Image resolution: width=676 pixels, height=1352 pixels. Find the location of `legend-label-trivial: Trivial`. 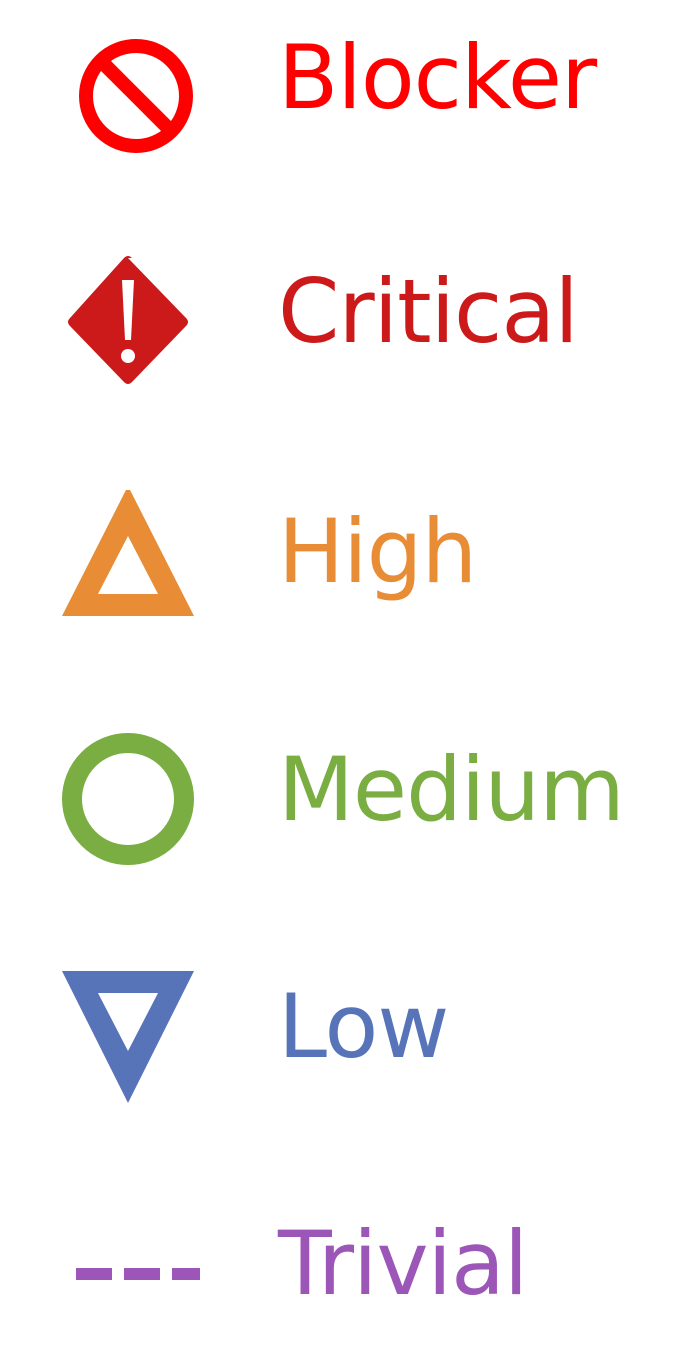

legend-label-trivial: Trivial is located at coordinates (403, 1263).